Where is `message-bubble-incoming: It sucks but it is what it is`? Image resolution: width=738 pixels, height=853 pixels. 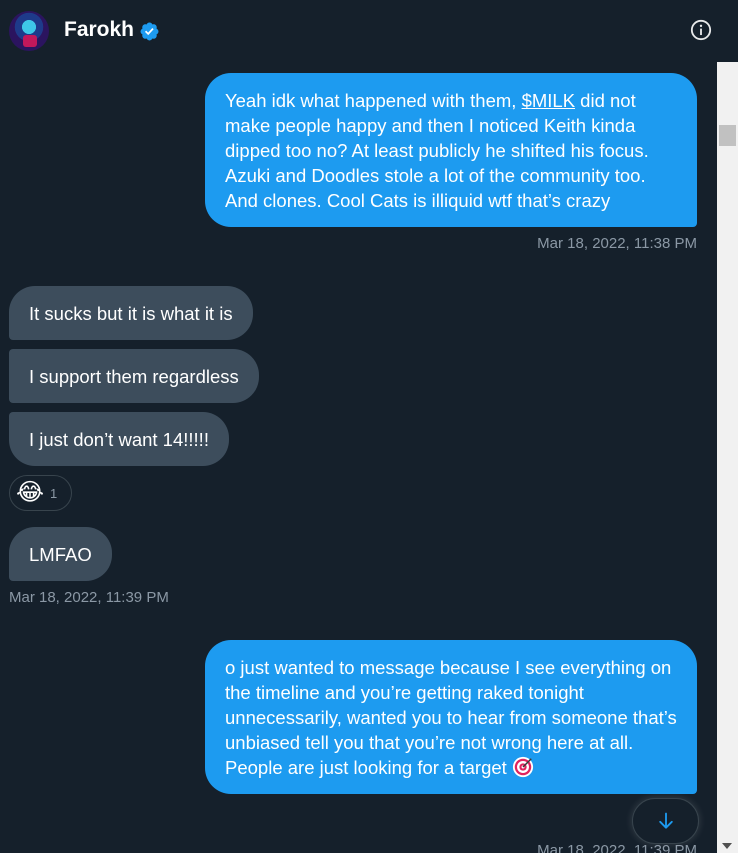
message-bubble-incoming: It sucks but it is what it is is located at coordinates (131, 313).